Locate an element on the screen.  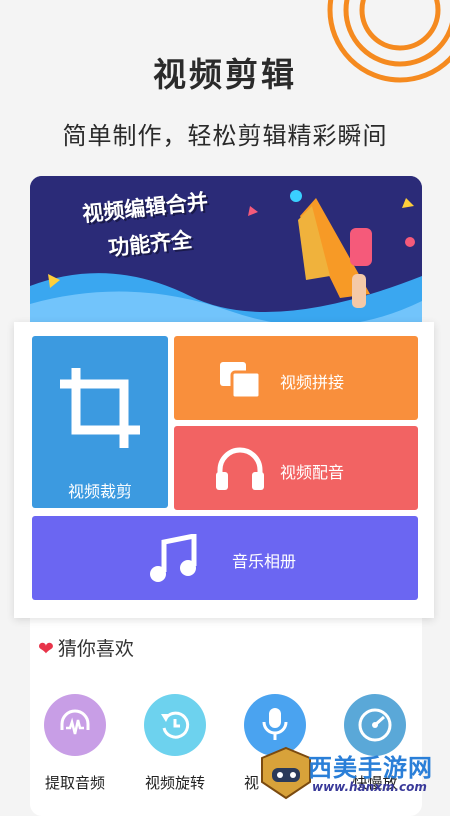
music-album-label: 音乐相册 is located at coordinates (264, 561).